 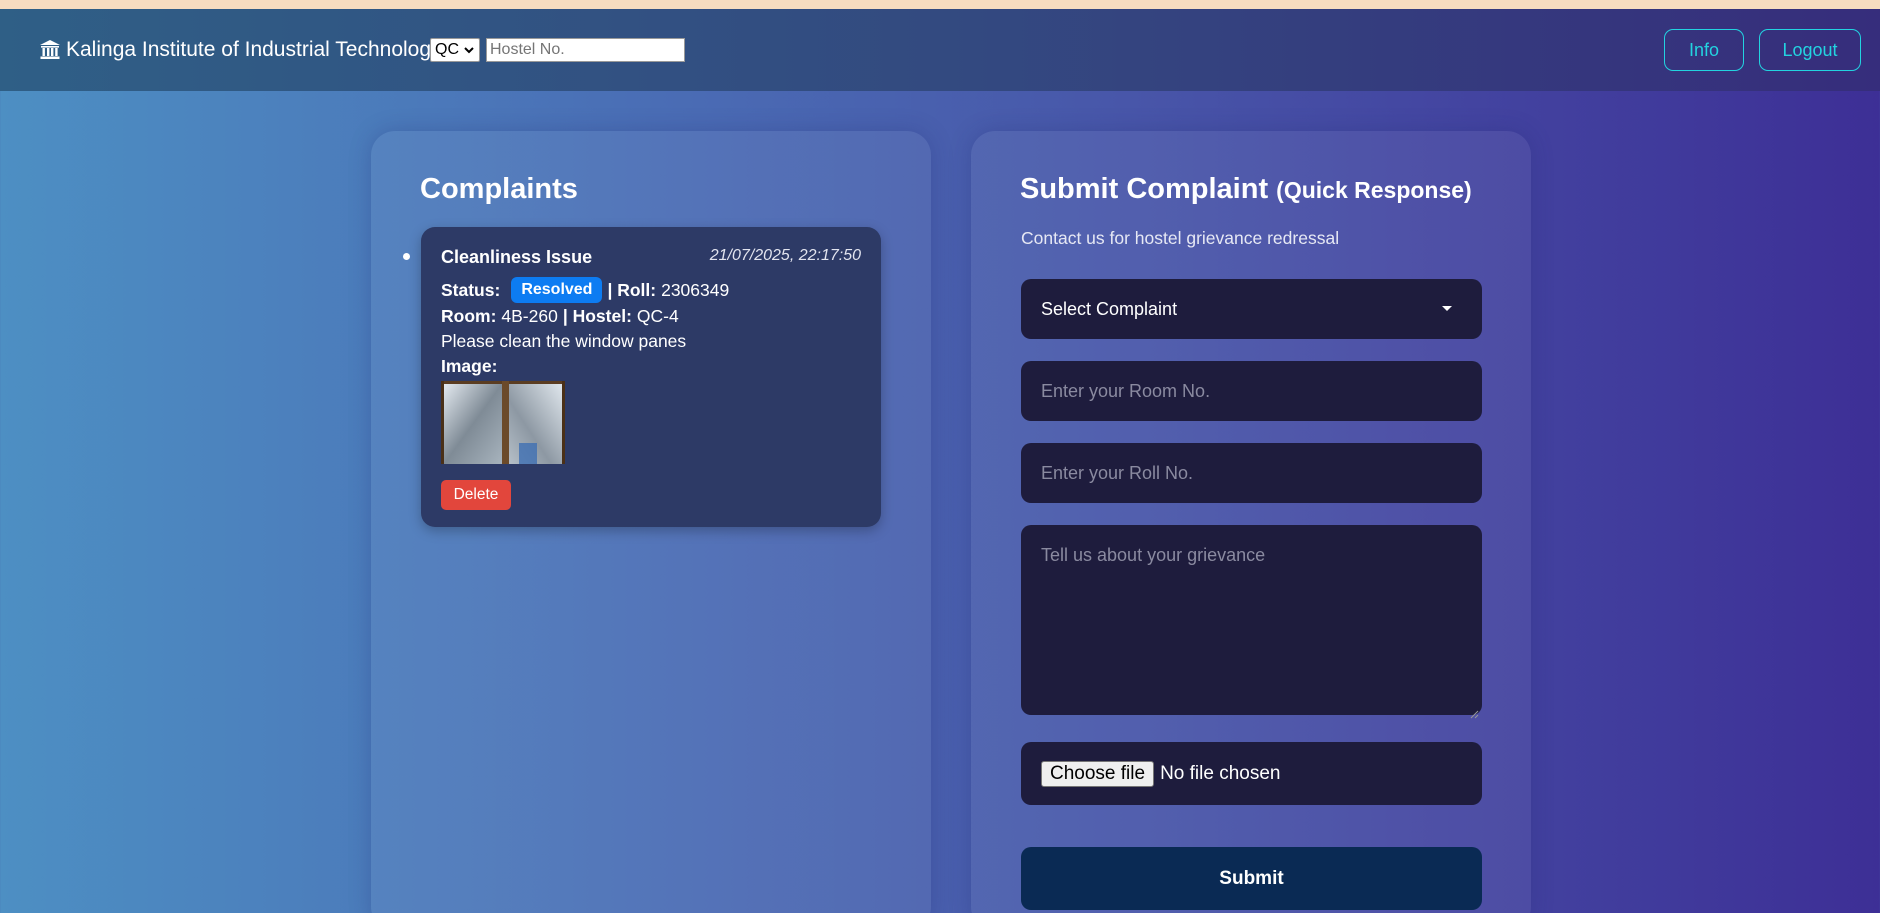 I want to click on caret-down-icon, so click(x=1447, y=308).